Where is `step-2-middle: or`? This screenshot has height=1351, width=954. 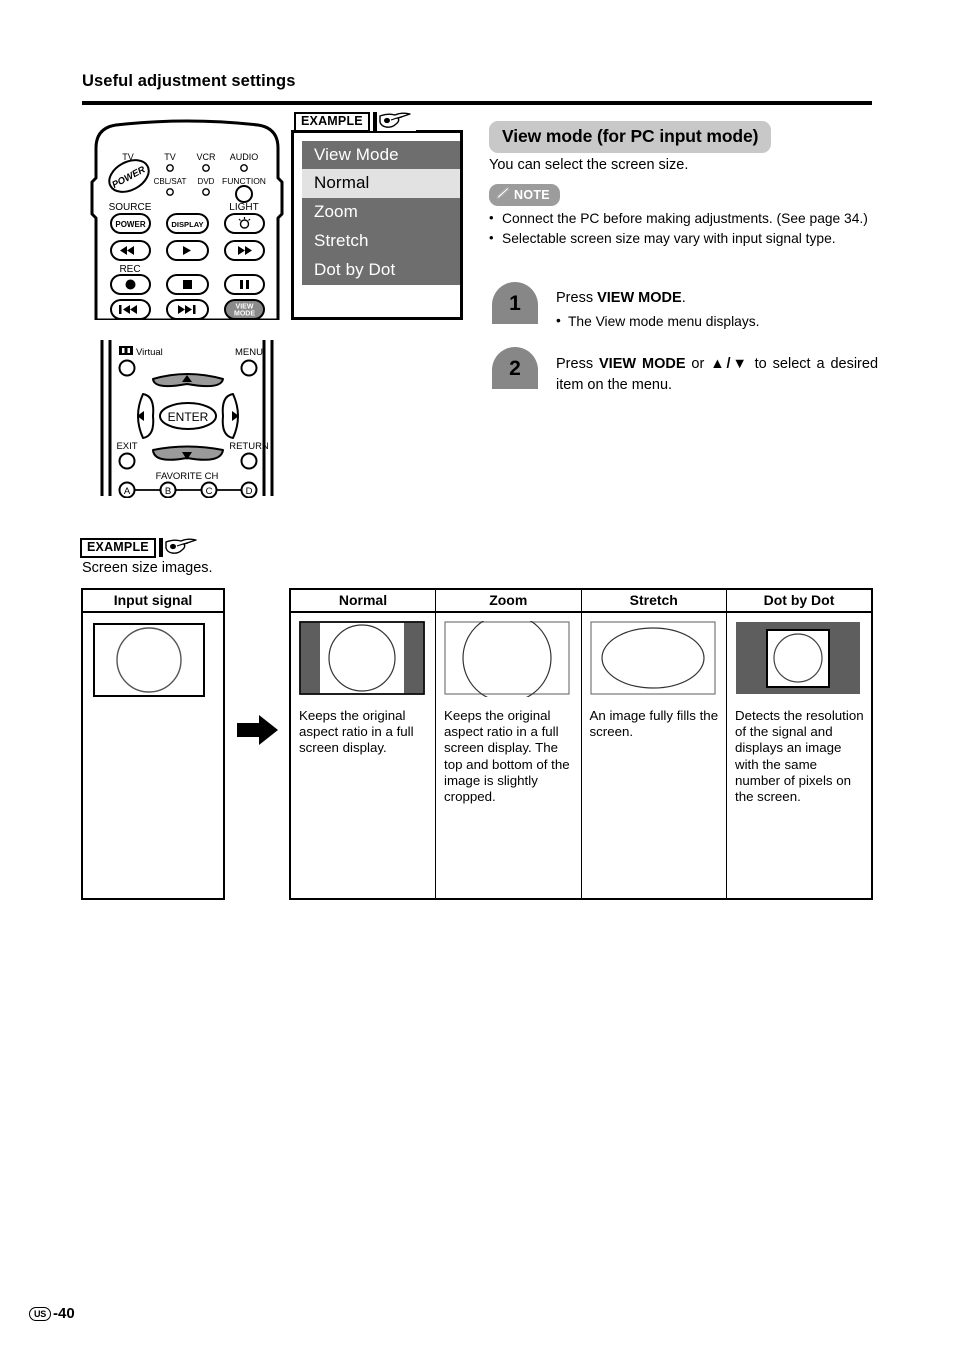
step-2-middle: or is located at coordinates (698, 364).